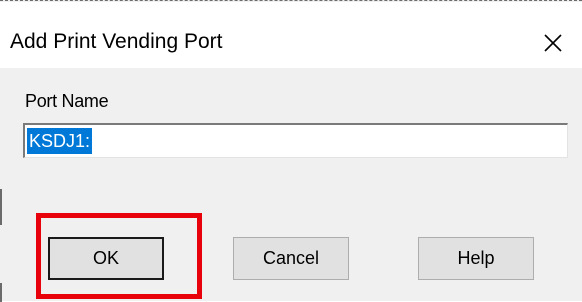  What do you see at coordinates (116, 41) in the screenshot?
I see `dialog-title: Add Print Vending Port` at bounding box center [116, 41].